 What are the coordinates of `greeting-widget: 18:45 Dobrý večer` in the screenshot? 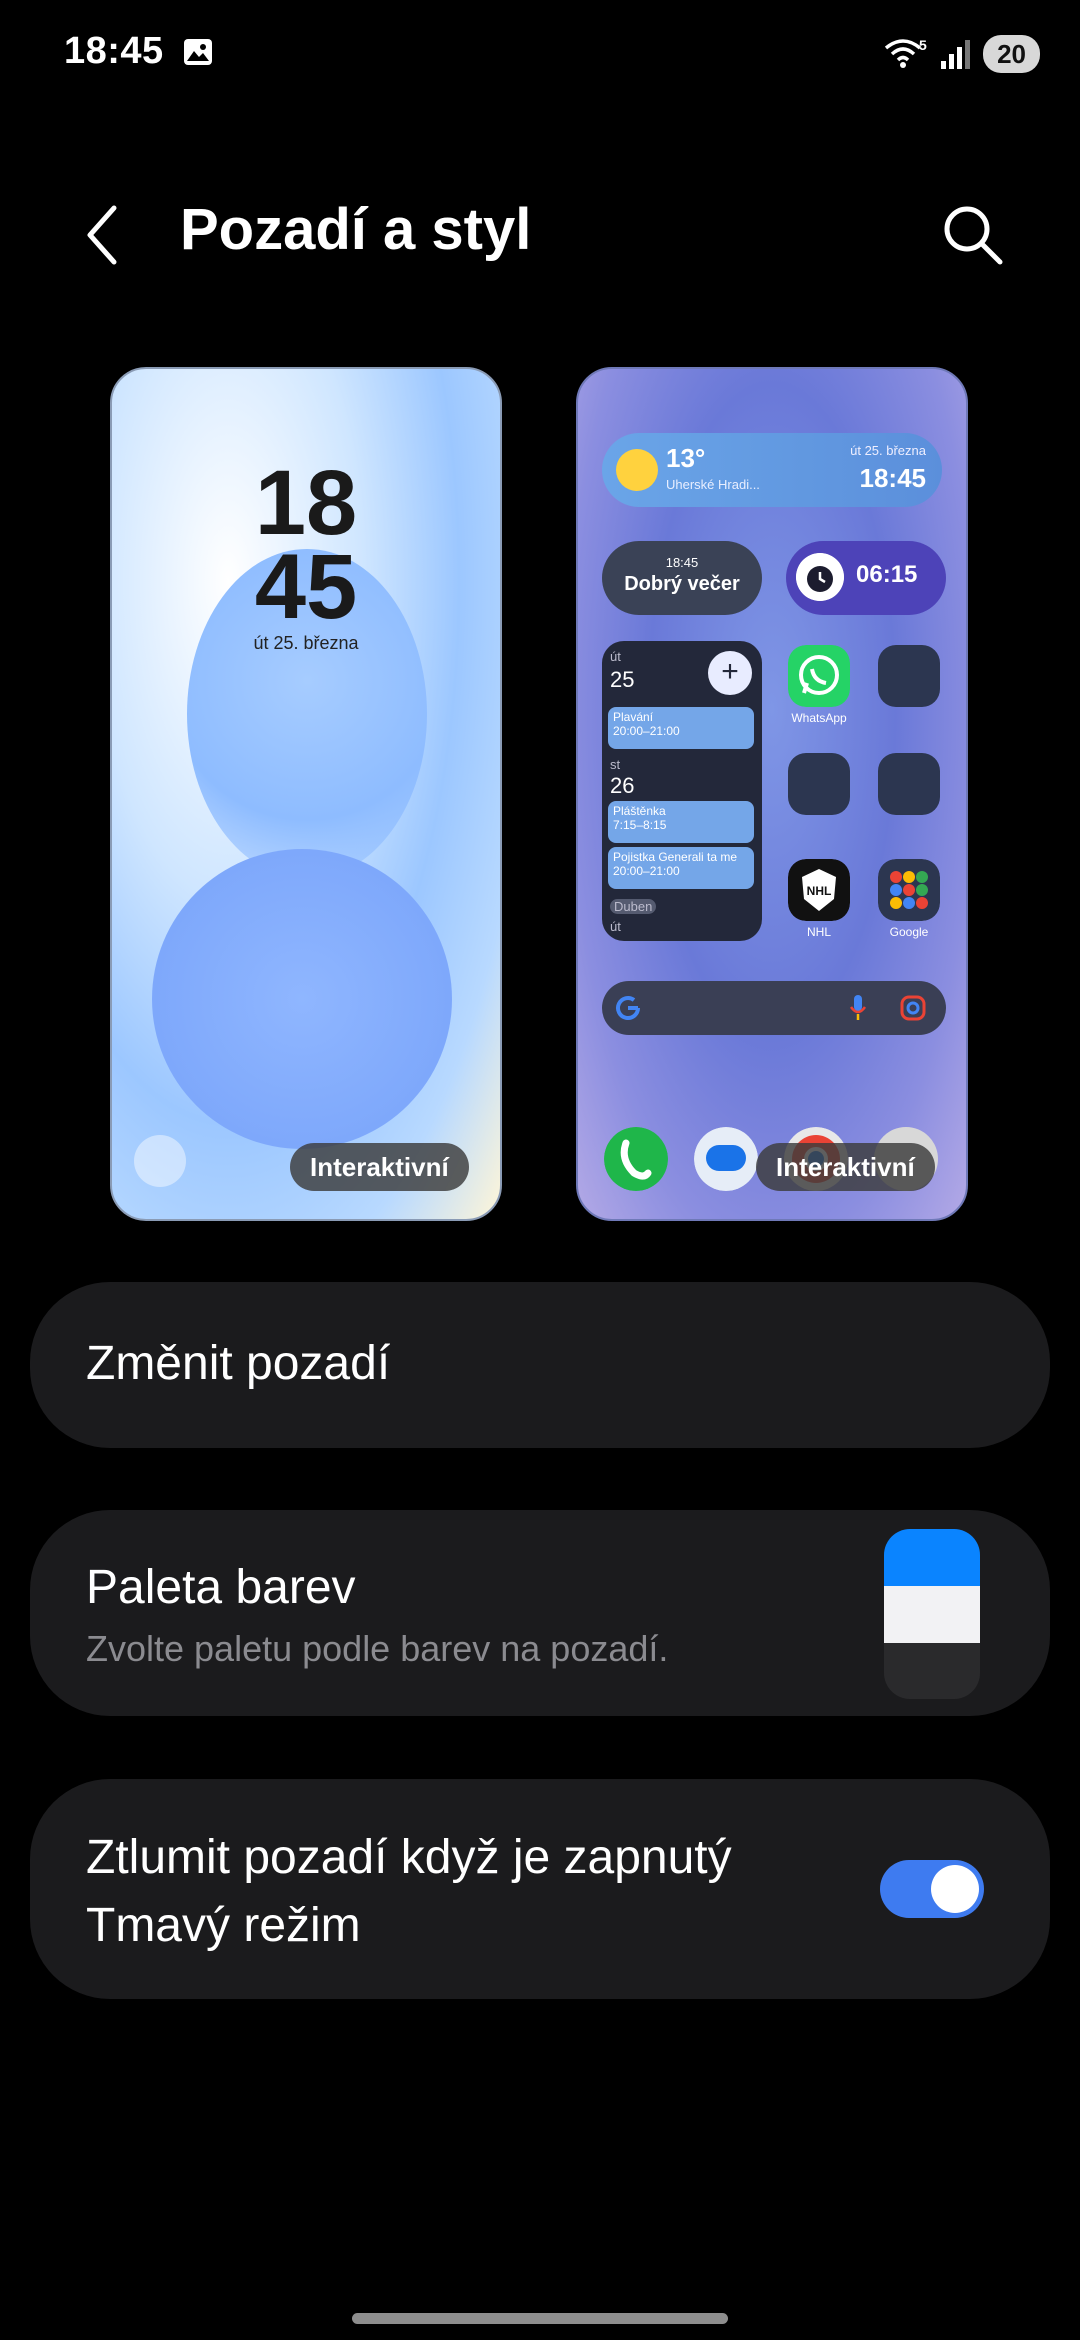 It's located at (682, 578).